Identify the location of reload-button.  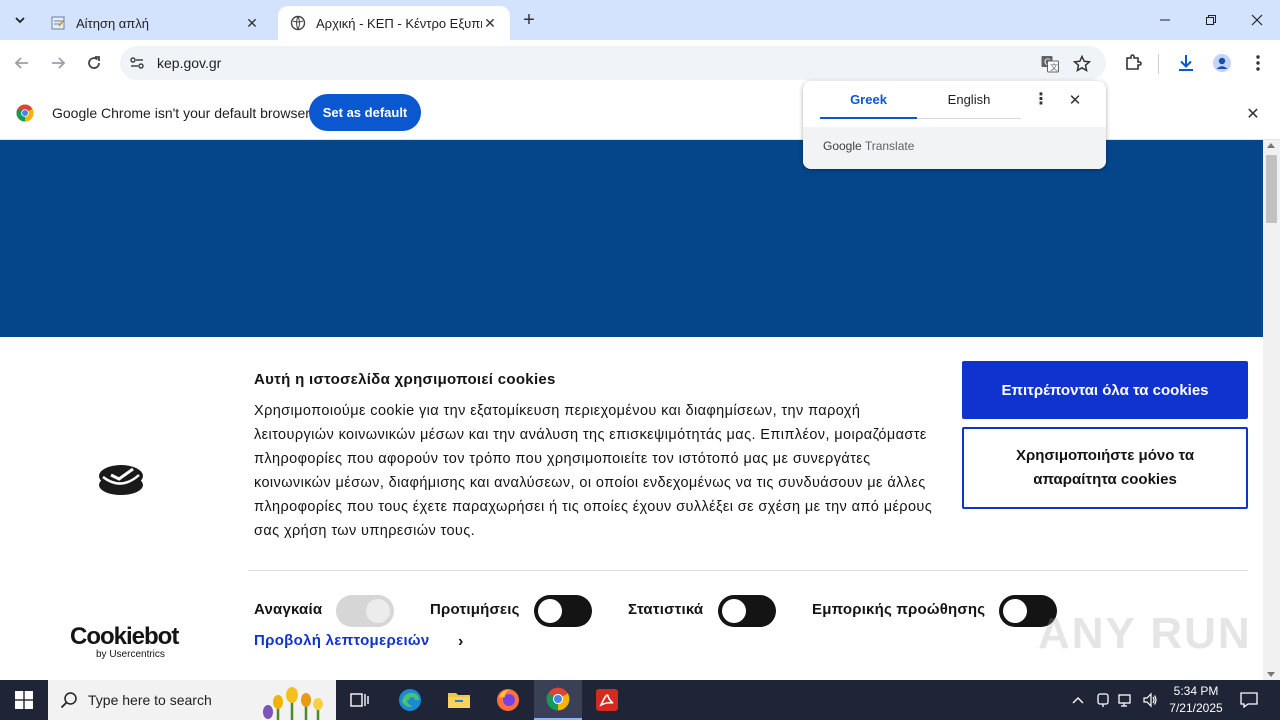
(94, 63).